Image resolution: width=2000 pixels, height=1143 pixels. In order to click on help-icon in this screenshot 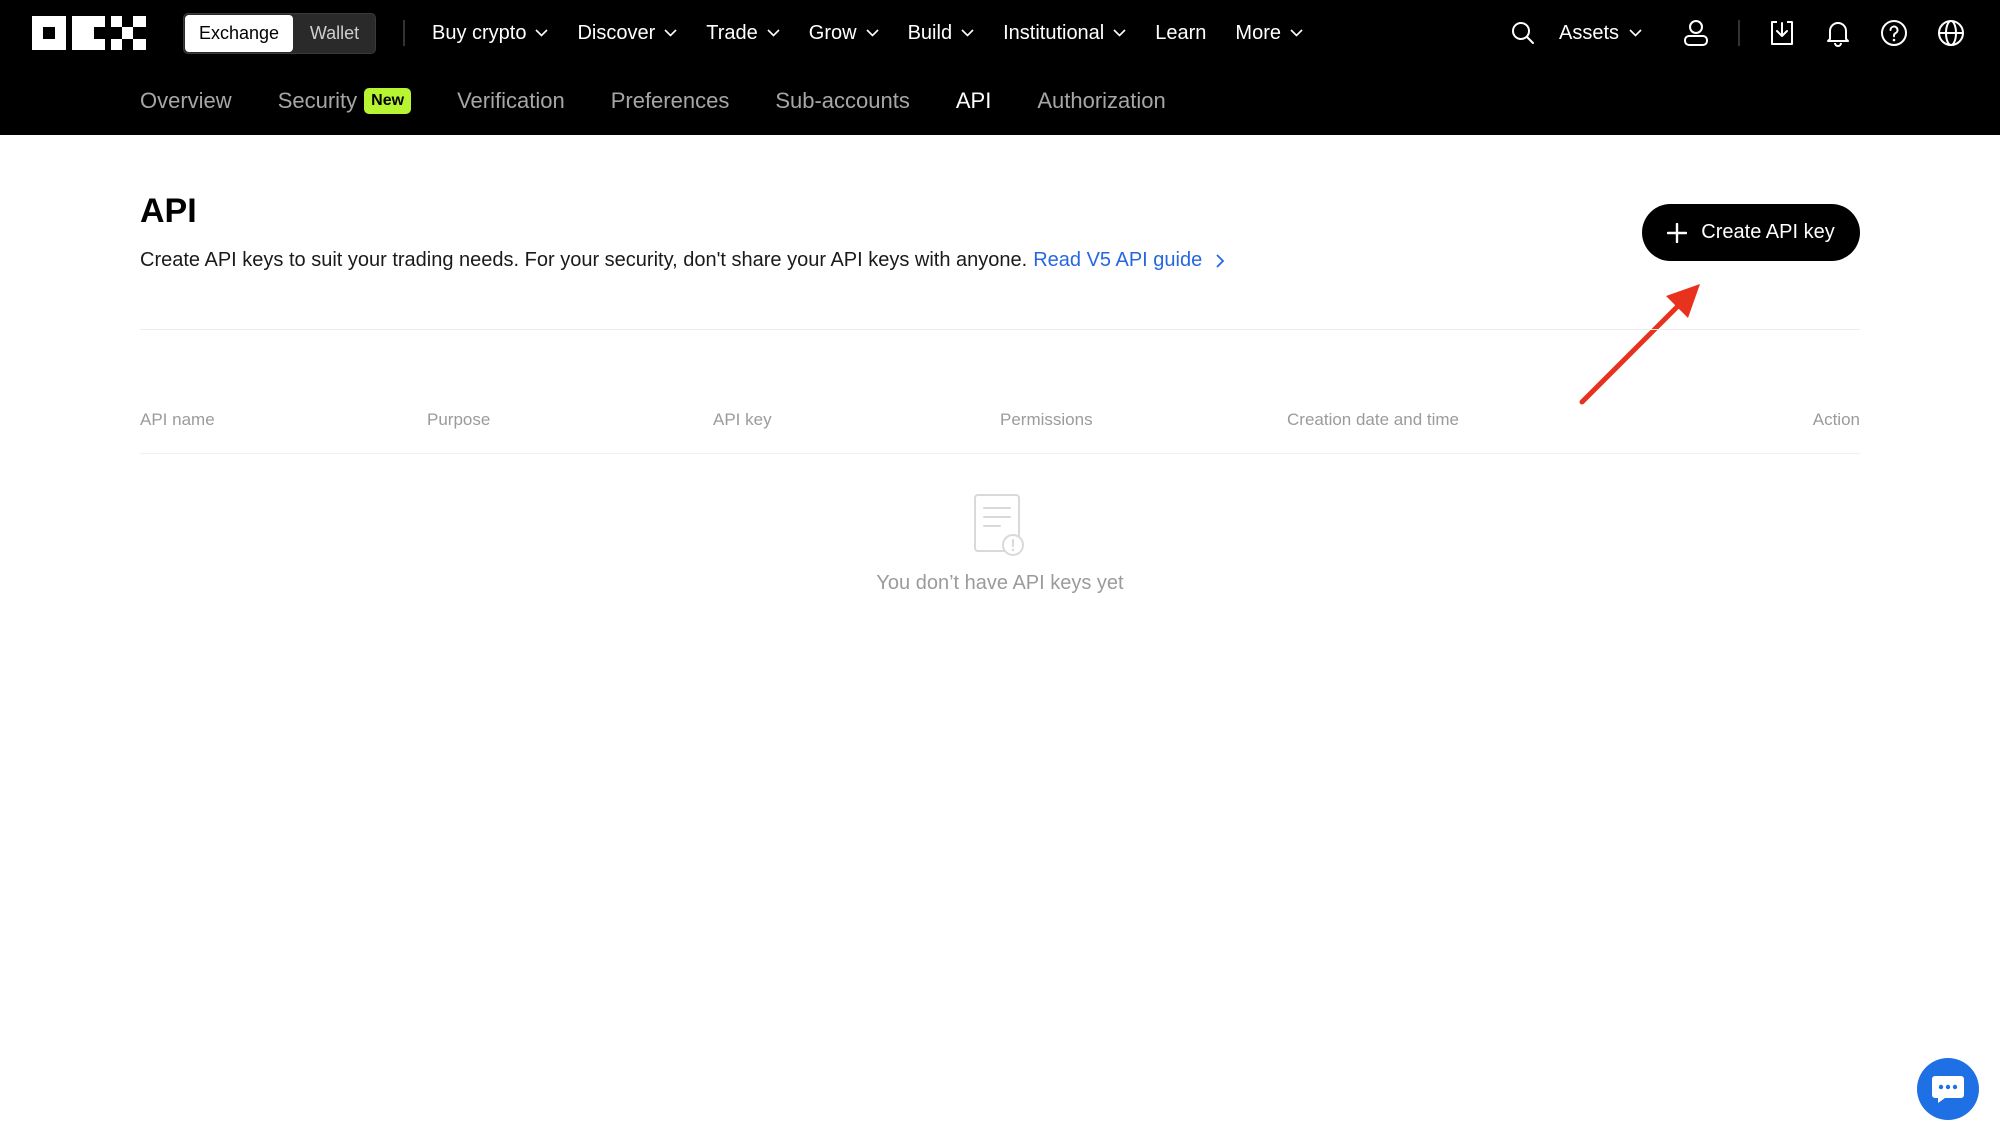, I will do `click(1894, 33)`.